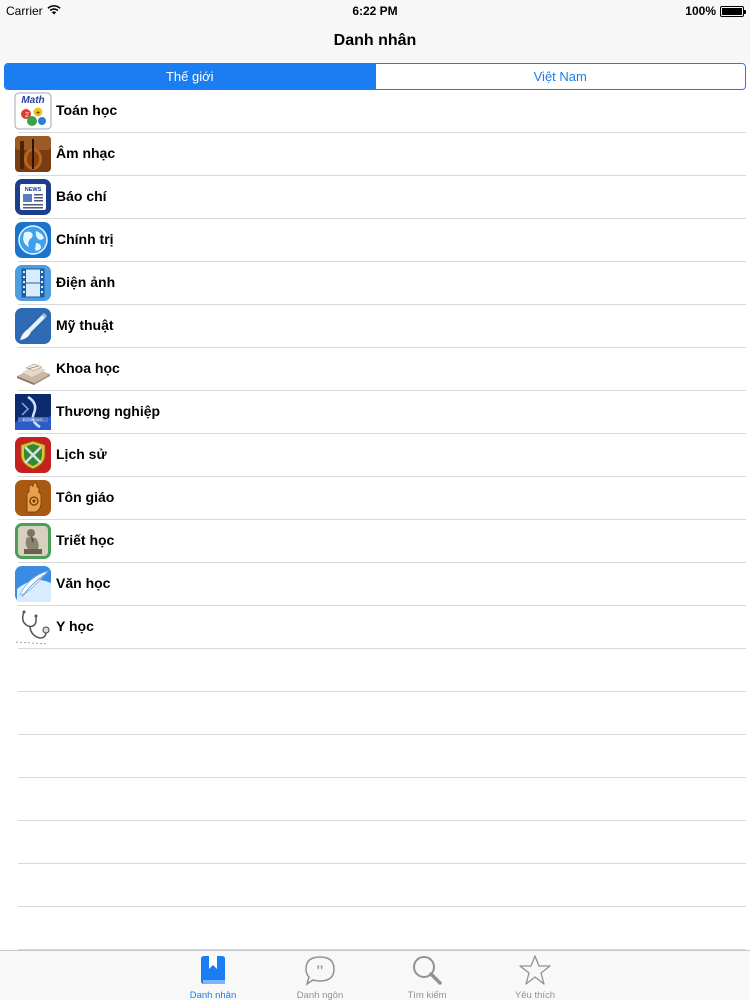 The height and width of the screenshot is (1000, 750). I want to click on segment-viet-nam: Việt Nam, so click(559, 76).